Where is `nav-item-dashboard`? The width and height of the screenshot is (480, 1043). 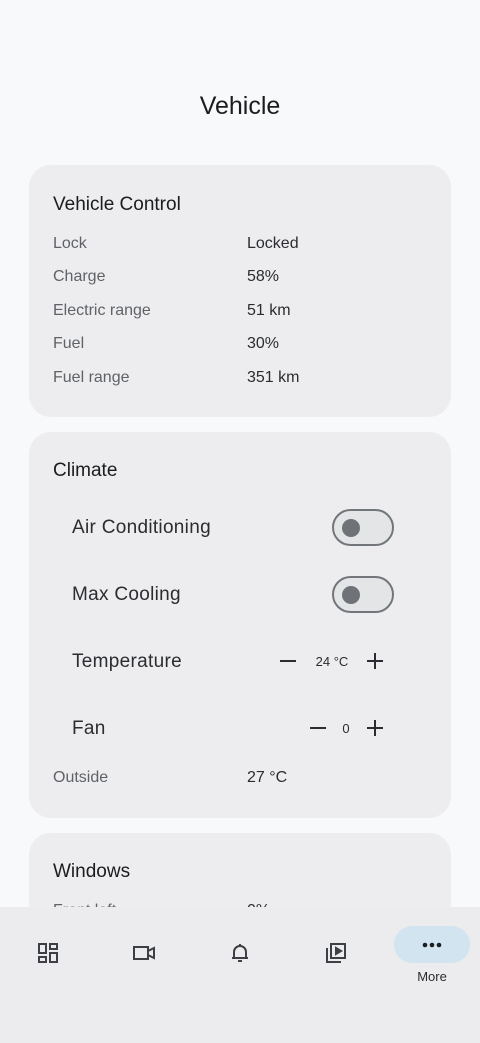 nav-item-dashboard is located at coordinates (48, 955).